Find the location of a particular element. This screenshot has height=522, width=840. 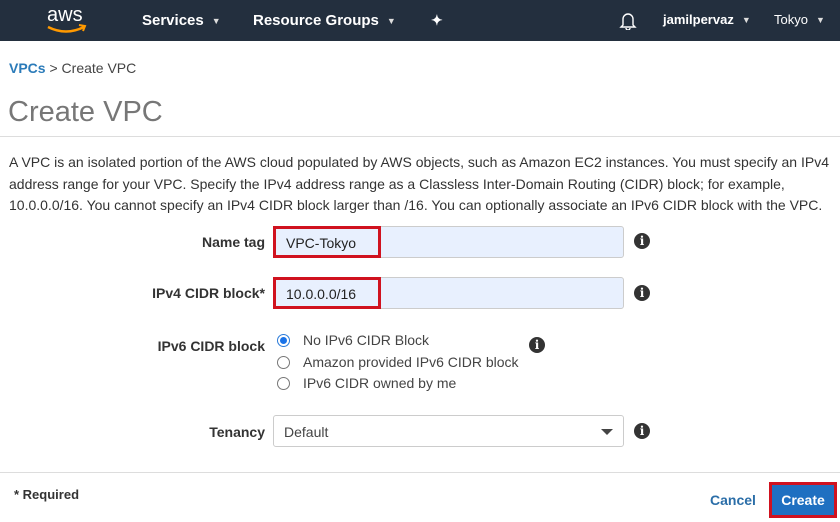

radio-amazon-ipv6: Amazon provided IPv6 CIDR block is located at coordinates (398, 362).